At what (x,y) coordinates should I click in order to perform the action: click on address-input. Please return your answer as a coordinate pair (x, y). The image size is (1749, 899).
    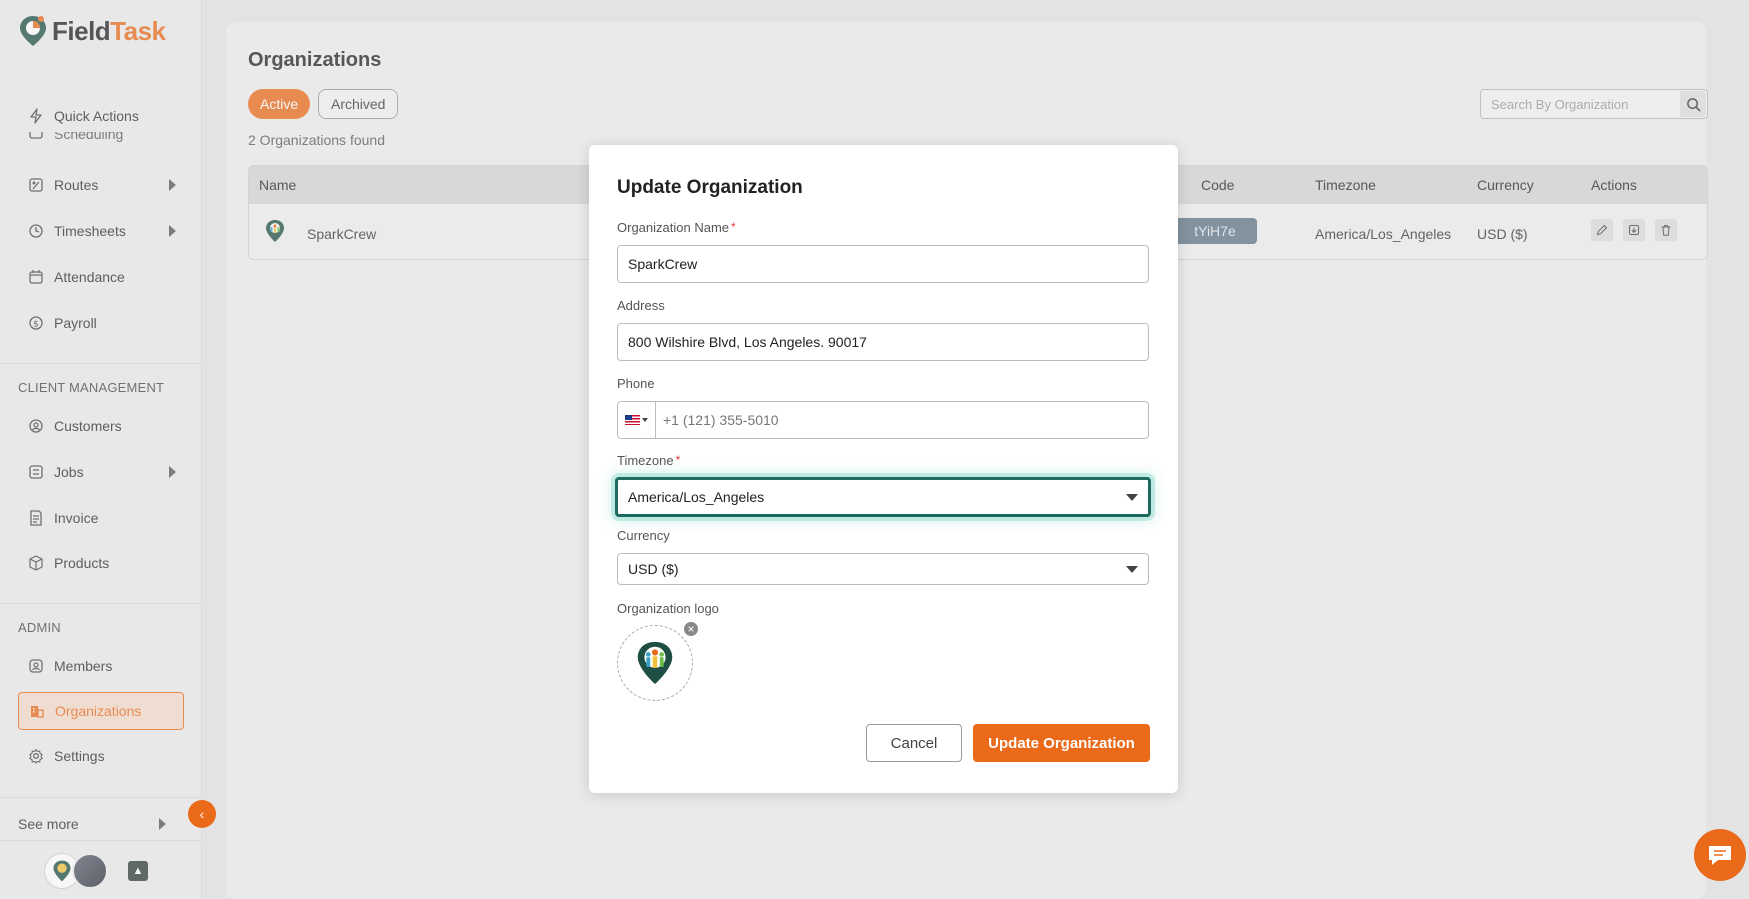
    Looking at the image, I should click on (888, 342).